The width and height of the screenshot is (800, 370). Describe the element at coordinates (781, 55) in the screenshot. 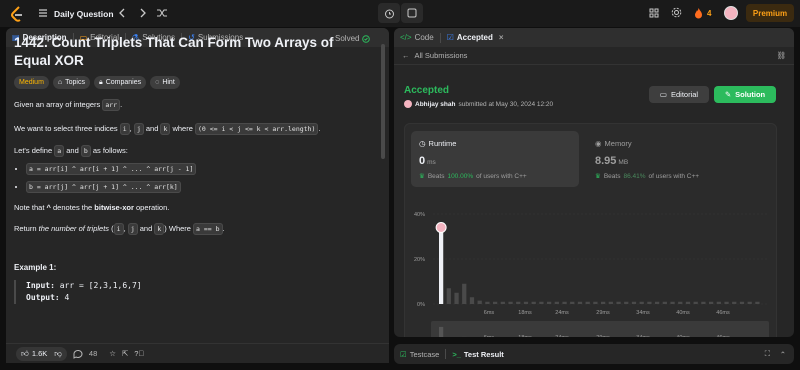

I see `link-icon: ⛓` at that location.